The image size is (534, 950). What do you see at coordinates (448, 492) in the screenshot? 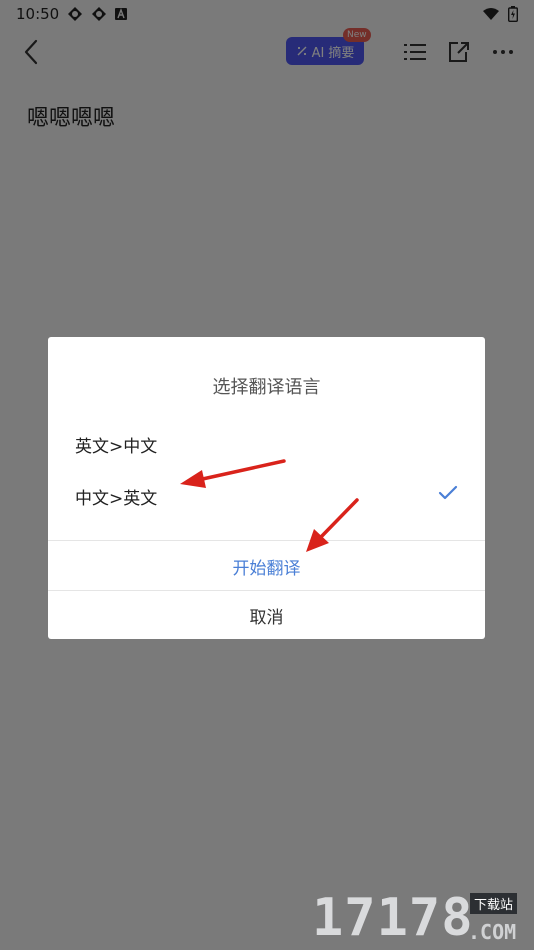
I see `checkmark-icon` at bounding box center [448, 492].